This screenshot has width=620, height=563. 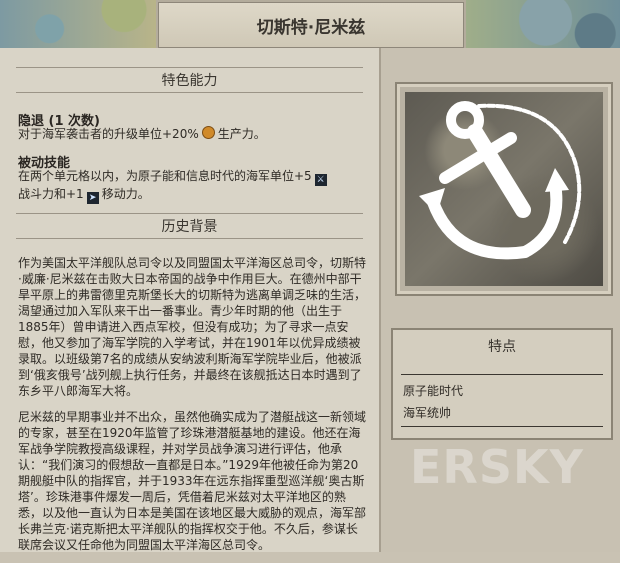 I want to click on production-icon, so click(x=208, y=132).